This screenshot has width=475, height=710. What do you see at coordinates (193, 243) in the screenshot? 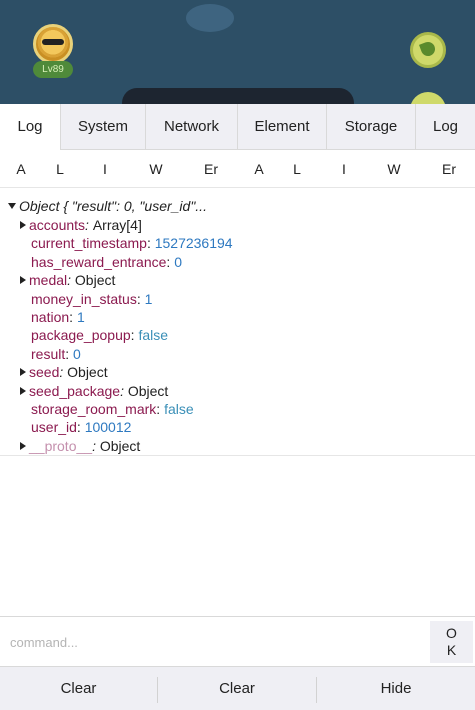
I see `entry-value: 1527236194` at bounding box center [193, 243].